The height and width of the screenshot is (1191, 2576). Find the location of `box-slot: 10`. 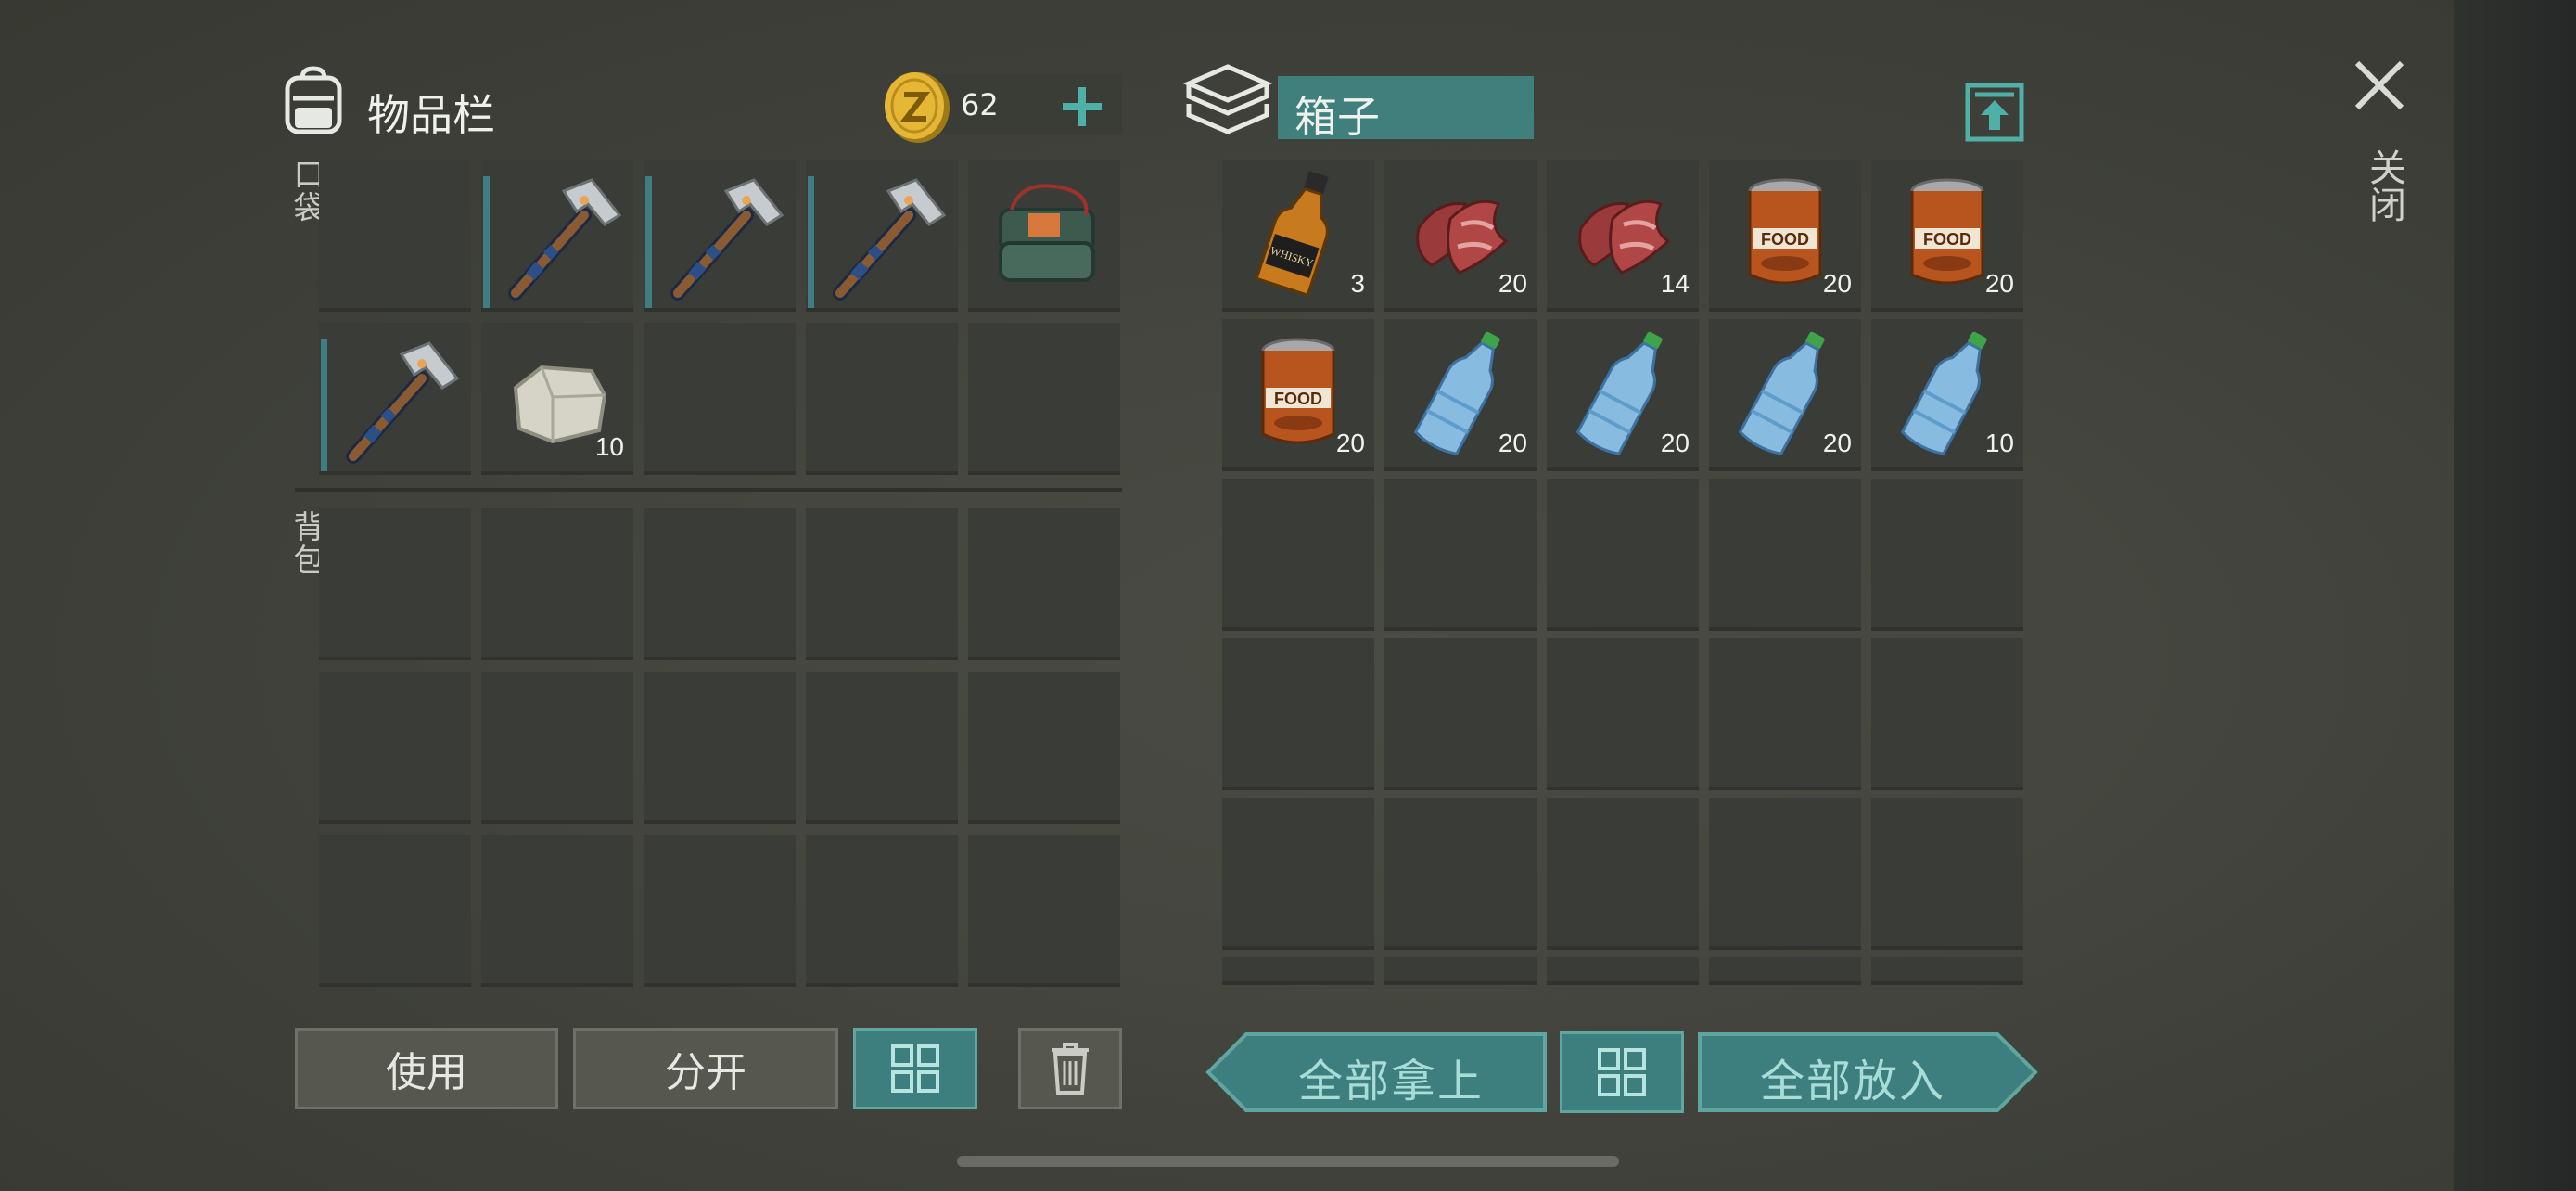

box-slot: 10 is located at coordinates (1947, 395).